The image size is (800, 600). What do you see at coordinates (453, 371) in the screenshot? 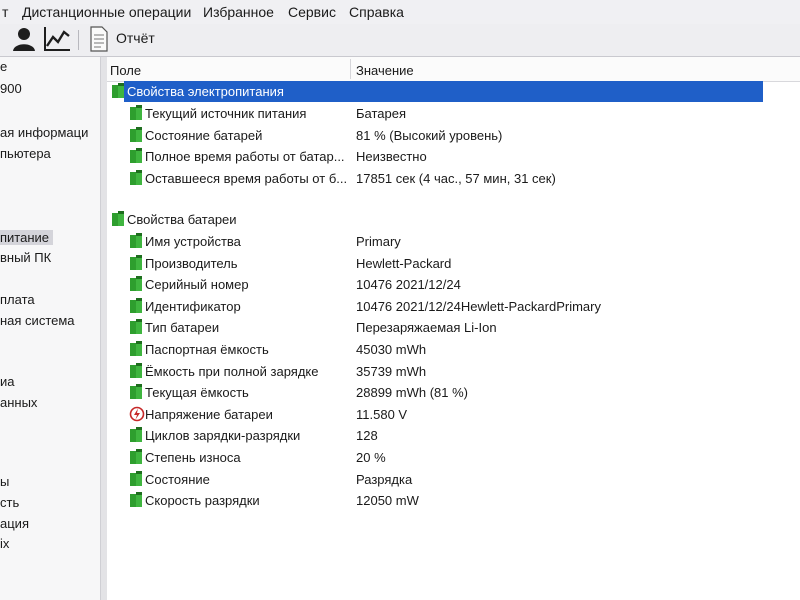
I see `property-row: Ёмкость при полной зарядке 35739 mWh` at bounding box center [453, 371].